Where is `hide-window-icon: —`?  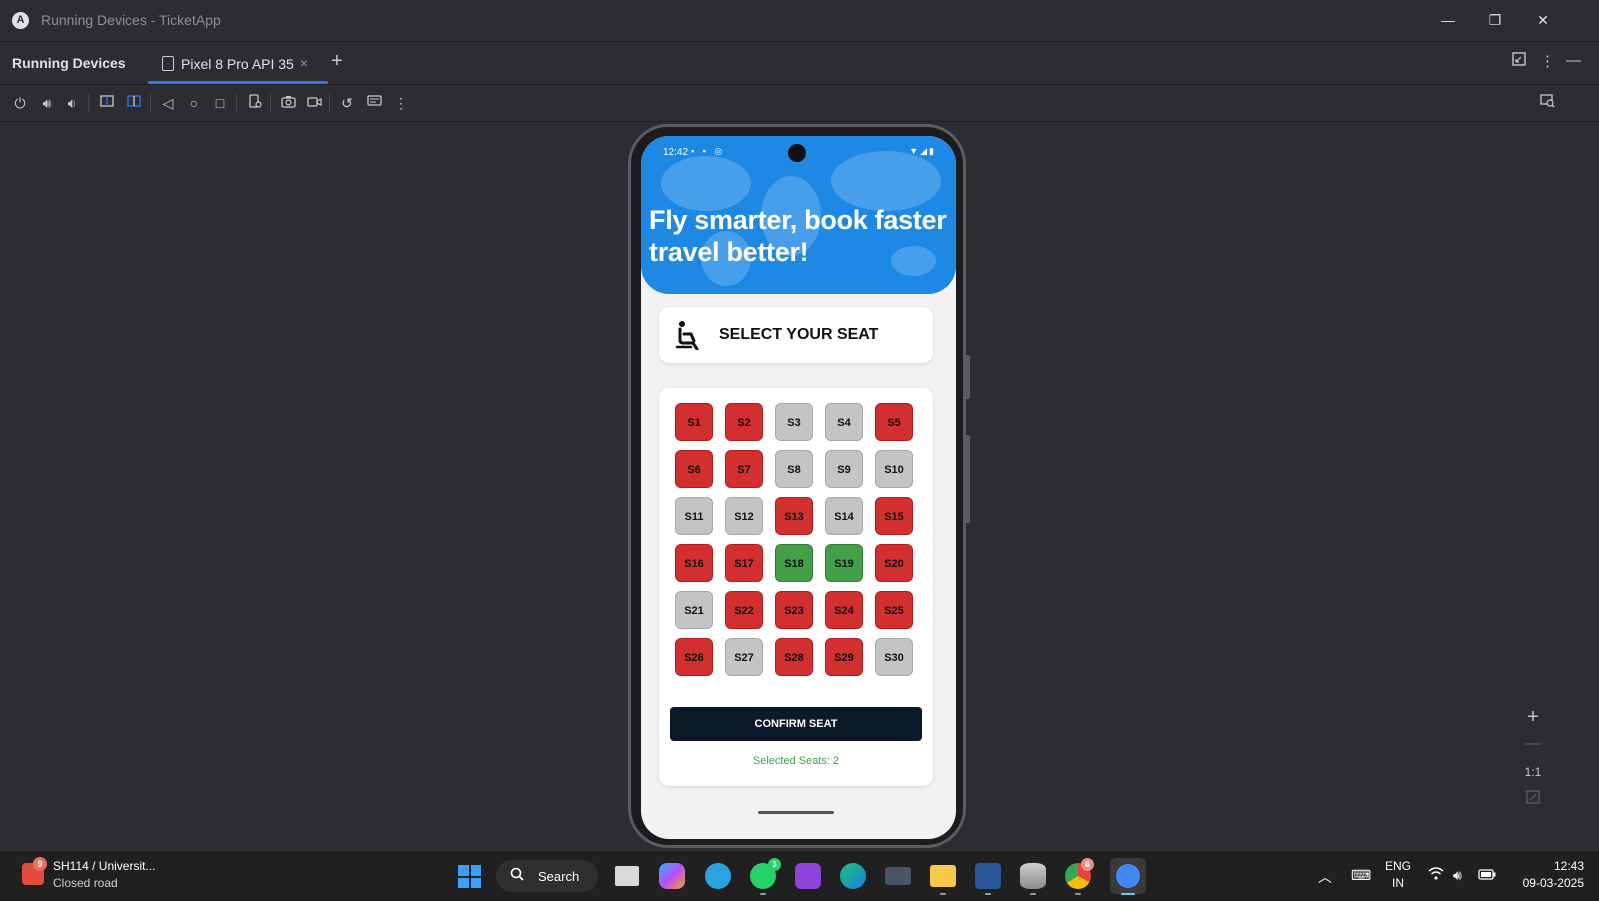 hide-window-icon: — is located at coordinates (1573, 60).